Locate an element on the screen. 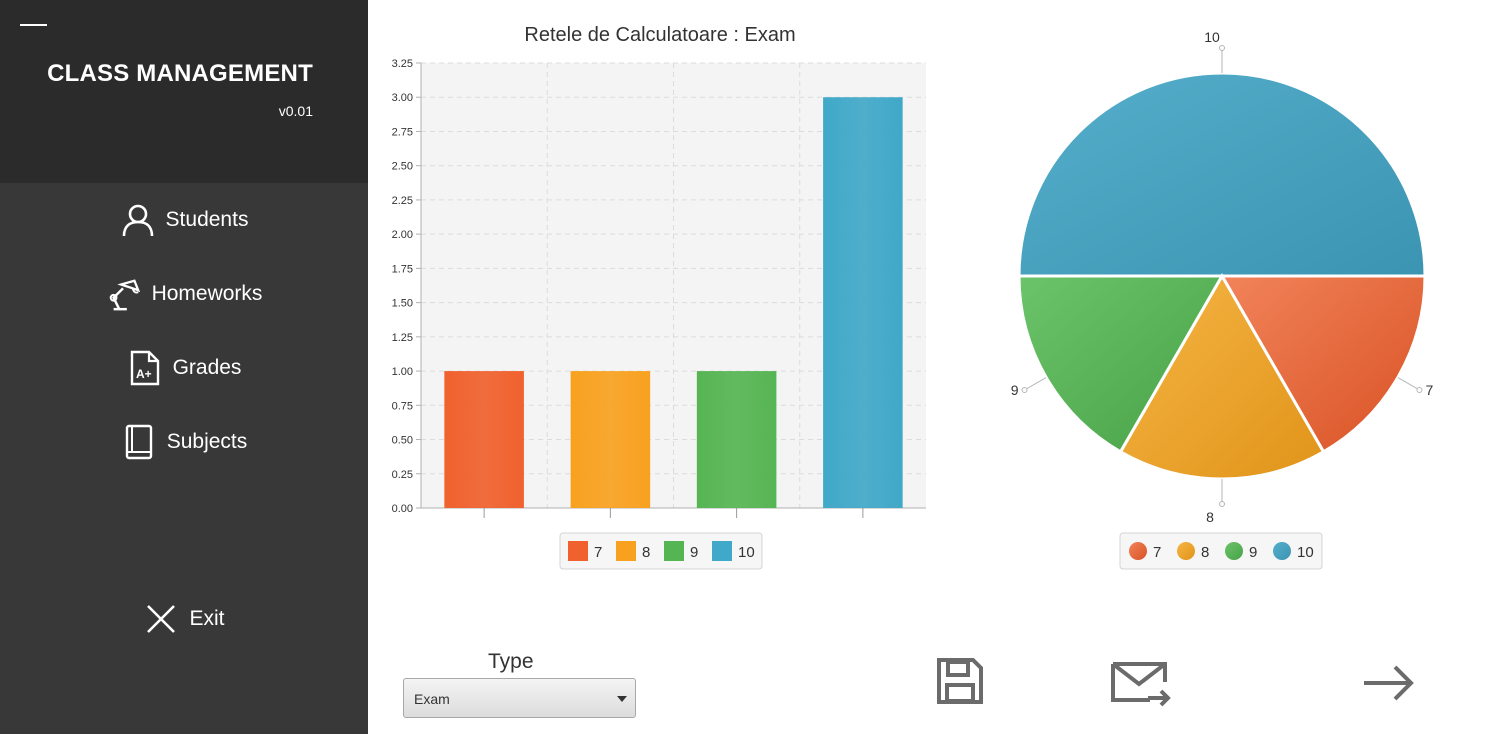 The width and height of the screenshot is (1506, 734). bar-legend: 7 8 9 10 is located at coordinates (661, 551).